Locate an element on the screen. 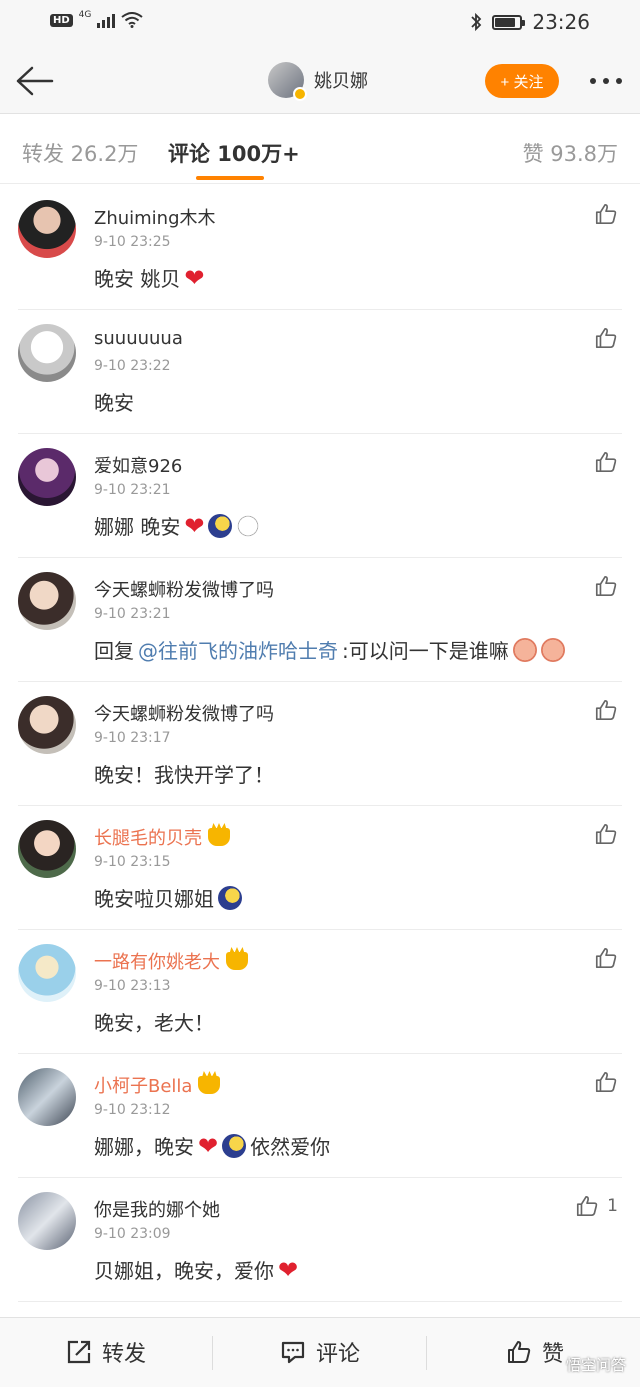 The width and height of the screenshot is (640, 1387). commenter-name-text: suuuuuua is located at coordinates (138, 338).